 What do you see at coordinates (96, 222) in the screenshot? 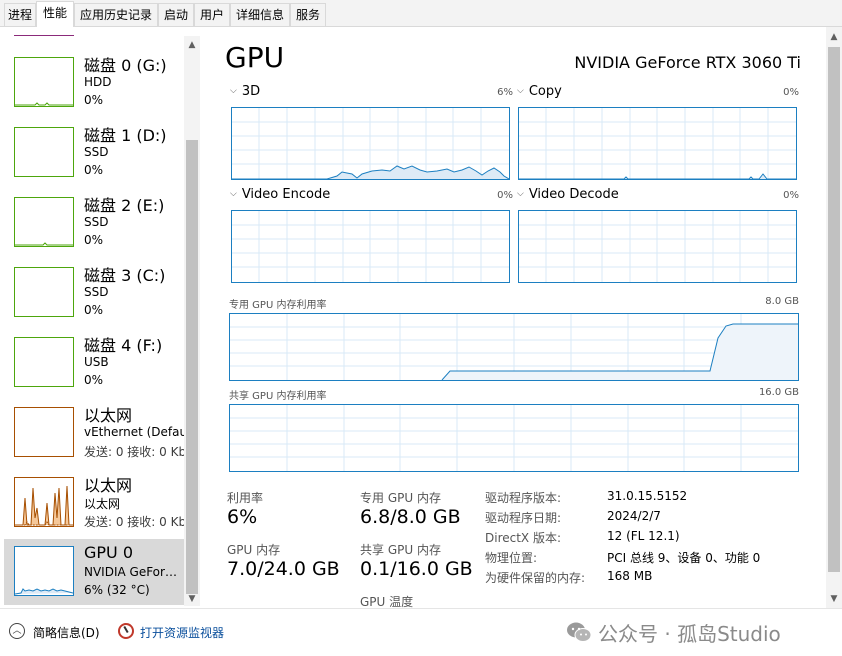
I see `sidebar-item-type: SSD` at bounding box center [96, 222].